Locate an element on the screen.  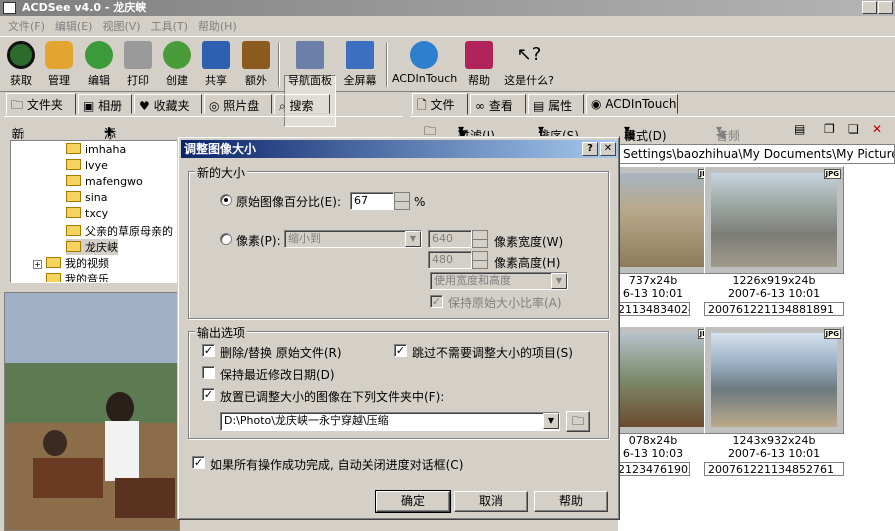
glasses-icon: ∞ is located at coordinates (482, 106).